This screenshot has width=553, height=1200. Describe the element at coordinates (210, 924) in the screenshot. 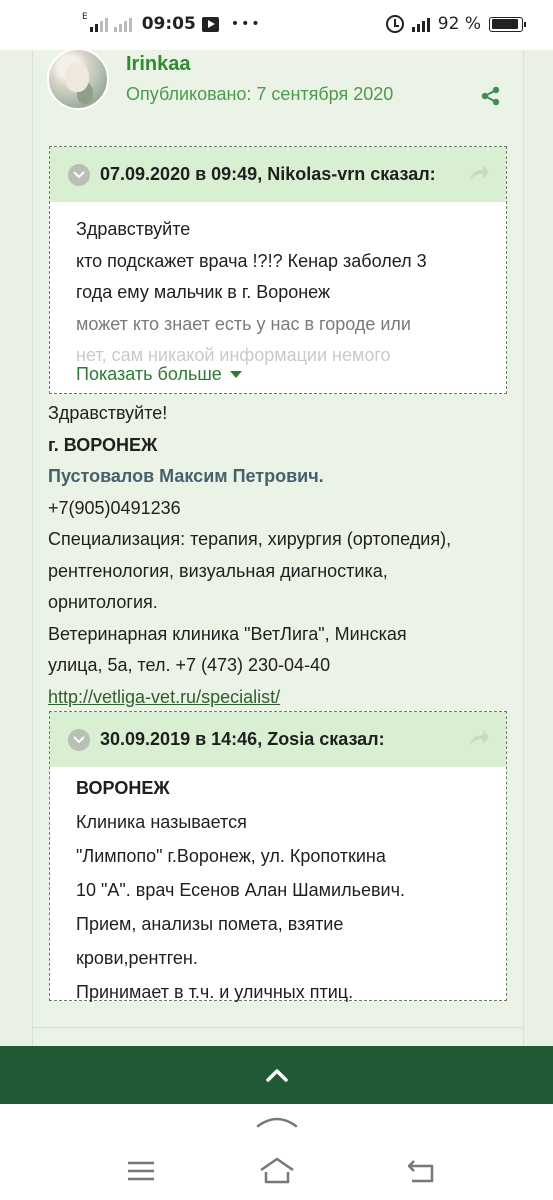

I see `quote-line: Прием, анализы помета, взятие` at that location.